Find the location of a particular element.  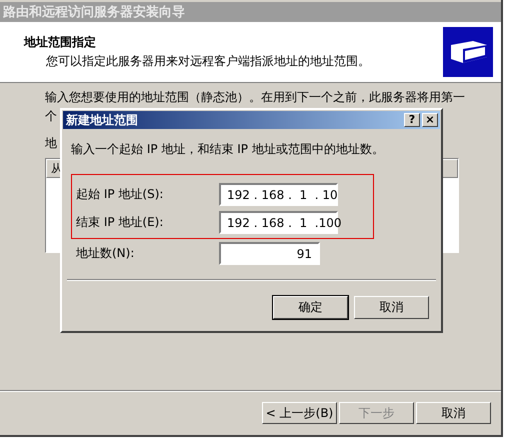

intro-text: 输入您想要使用的地址范围（静态池）。在用到下一个之前，此服务器将用第一 is located at coordinates (255, 97).